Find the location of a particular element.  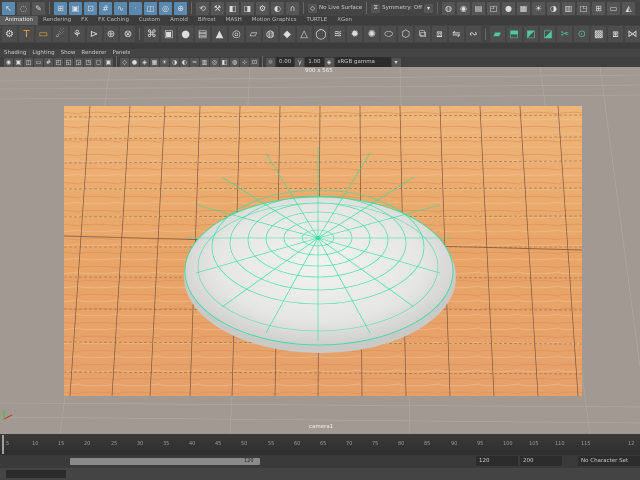

combine-icon: ⧉ is located at coordinates (422, 34).